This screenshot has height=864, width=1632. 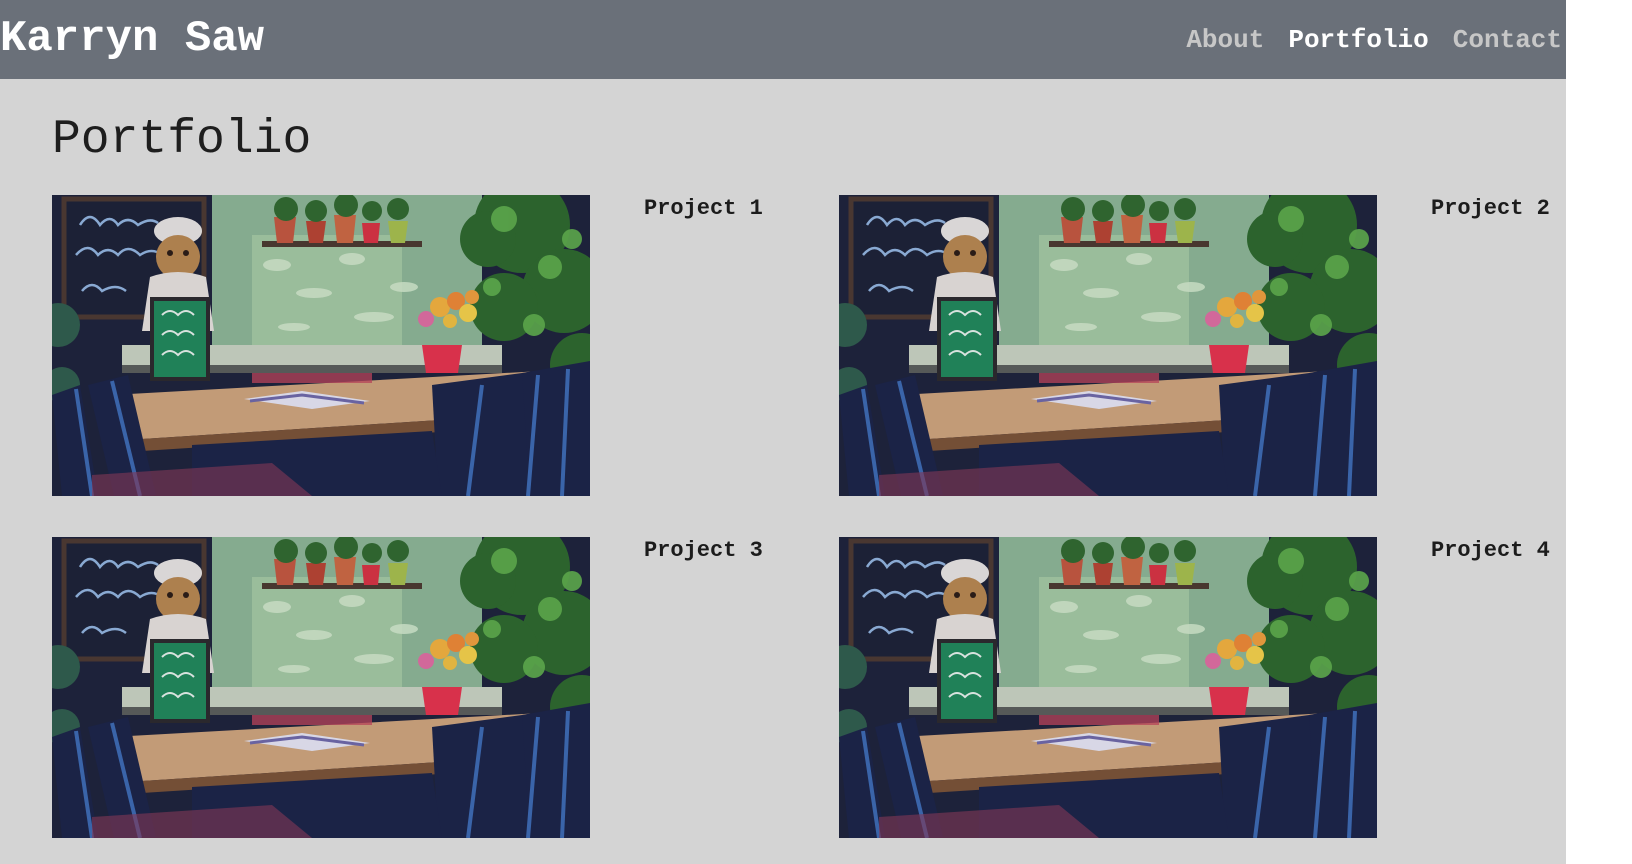 What do you see at coordinates (1358, 40) in the screenshot?
I see `nav-link-portfolio: Portfolio` at bounding box center [1358, 40].